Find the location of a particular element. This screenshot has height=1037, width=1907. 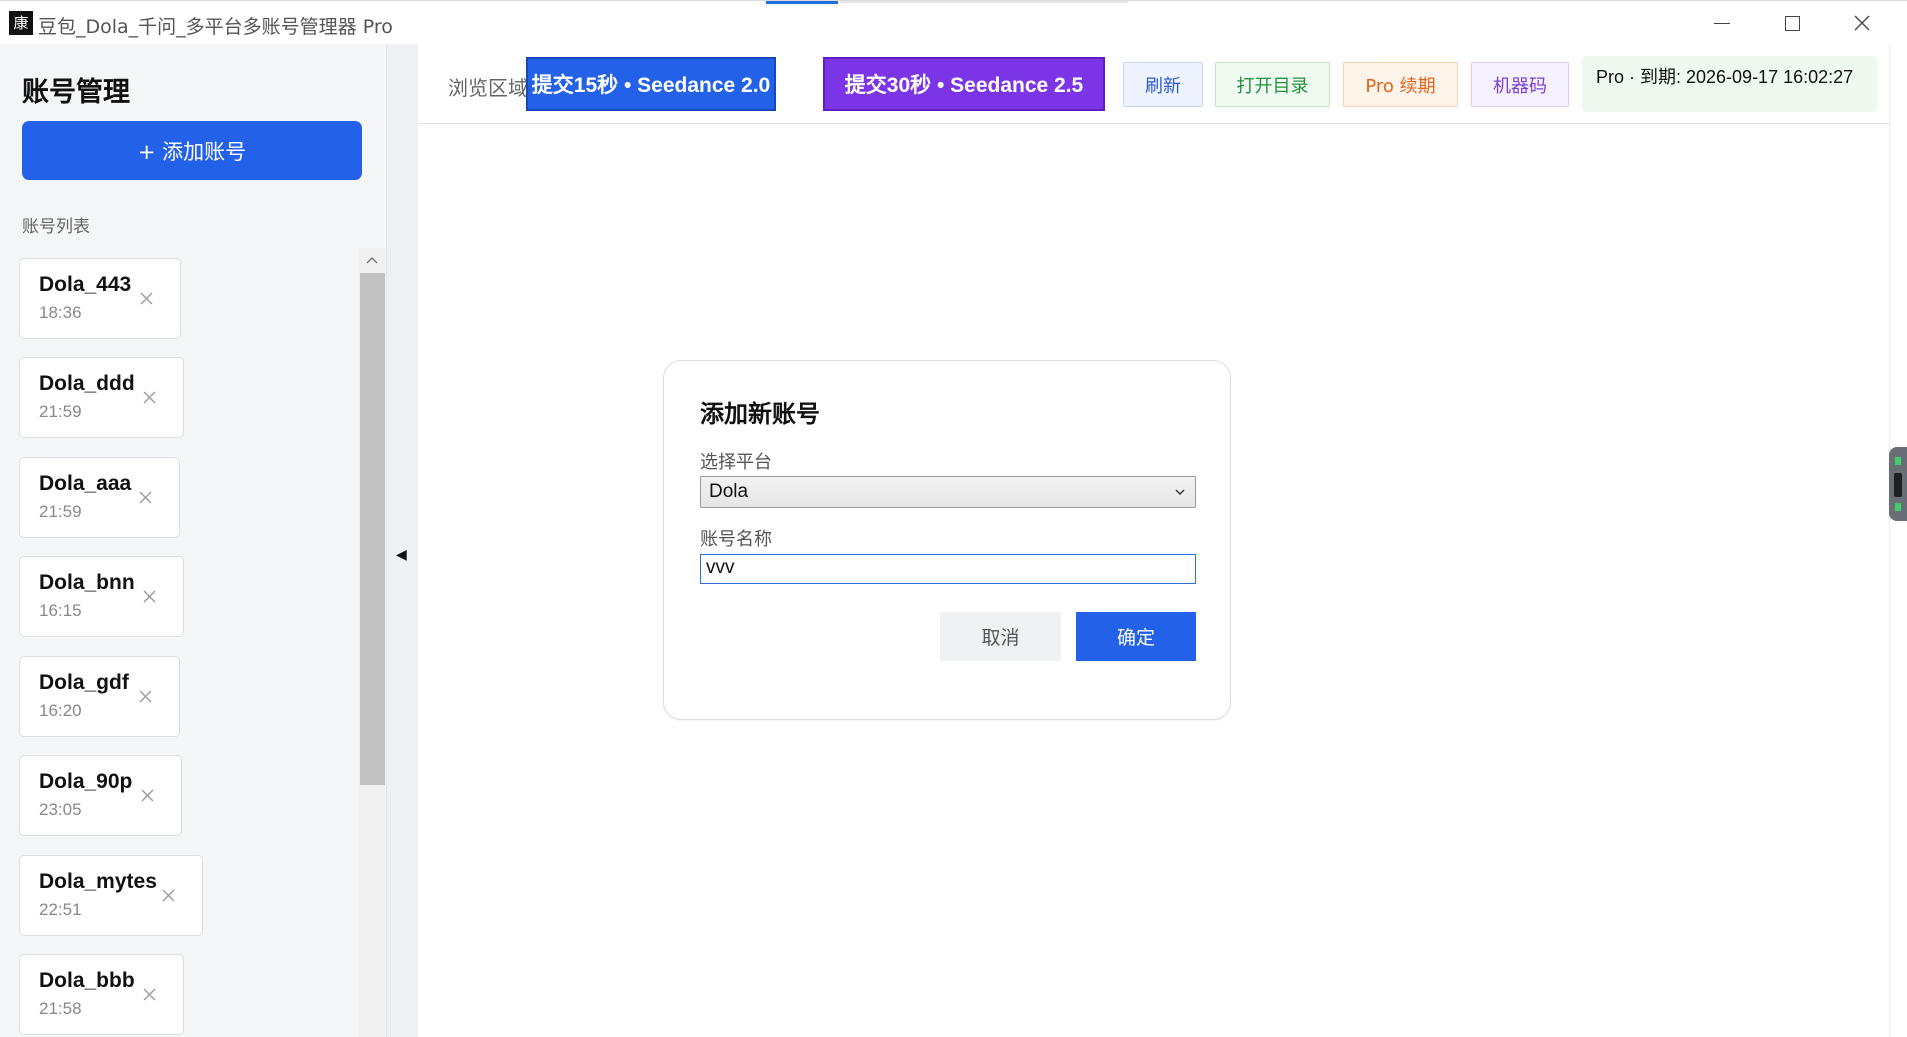

minimize-icon is located at coordinates (1722, 23).